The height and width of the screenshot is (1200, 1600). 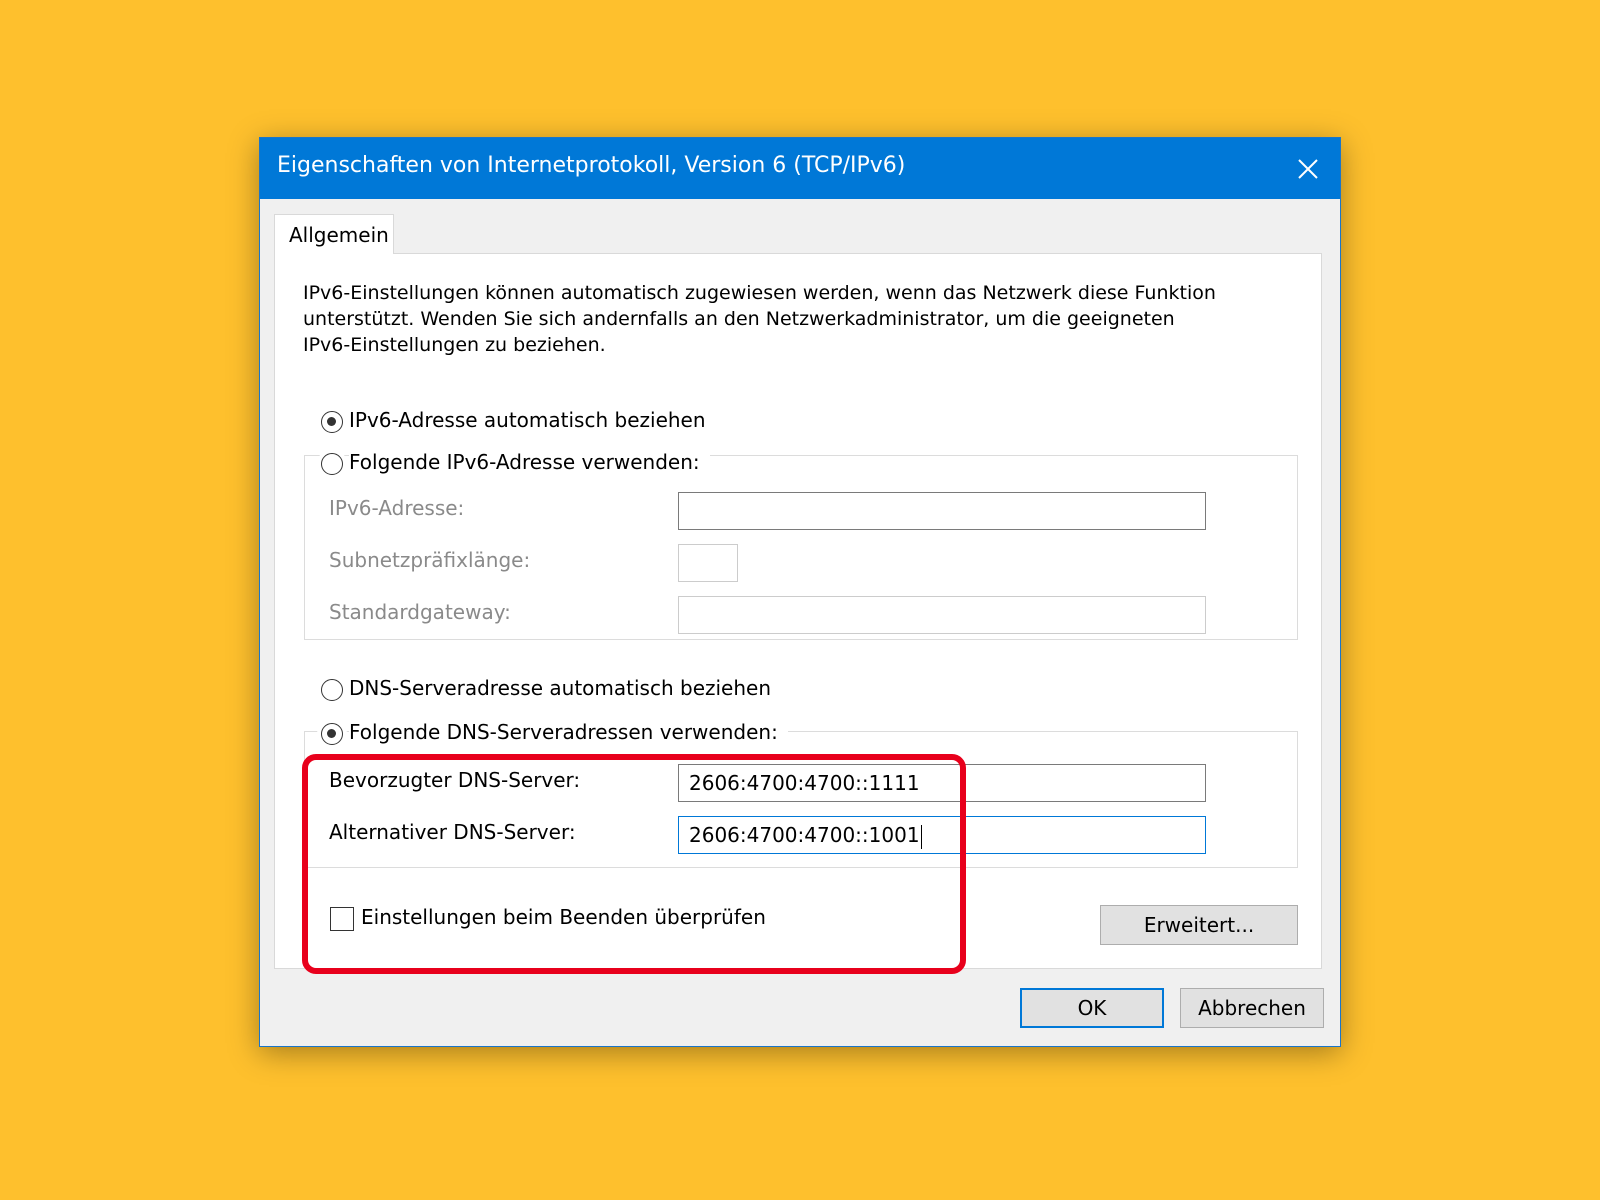 What do you see at coordinates (942, 835) in the screenshot?
I see `alternate-dns-input: 2606:4700:4700::1001` at bounding box center [942, 835].